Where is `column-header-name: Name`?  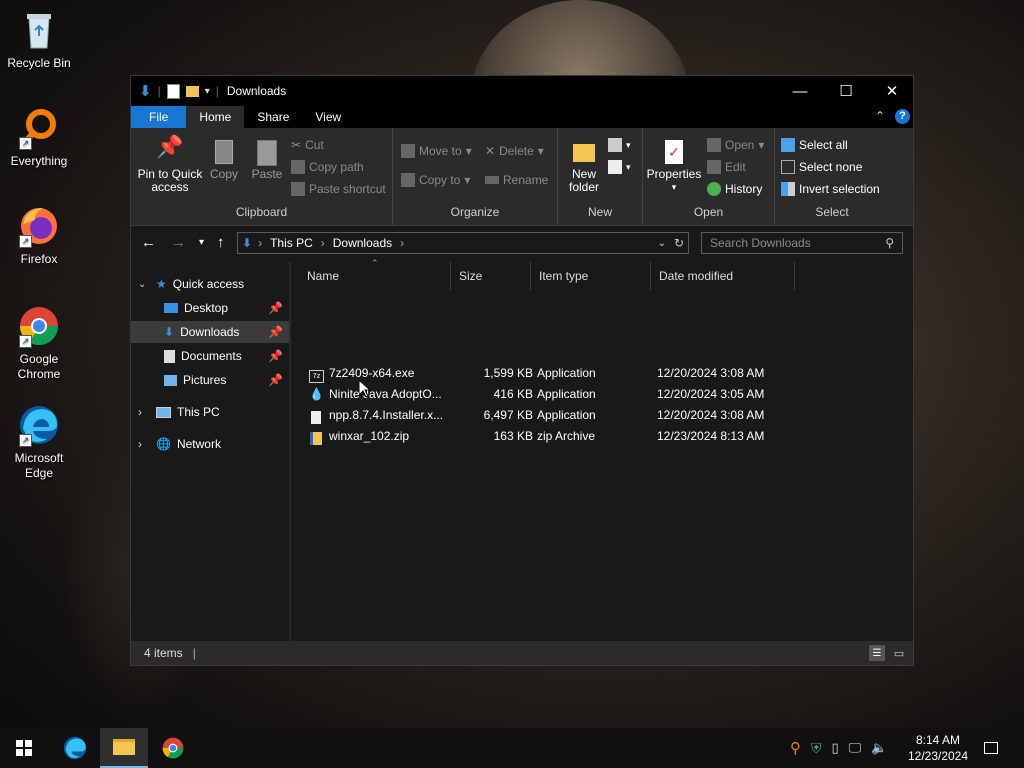
column-header-name: Name is located at coordinates (375, 276).